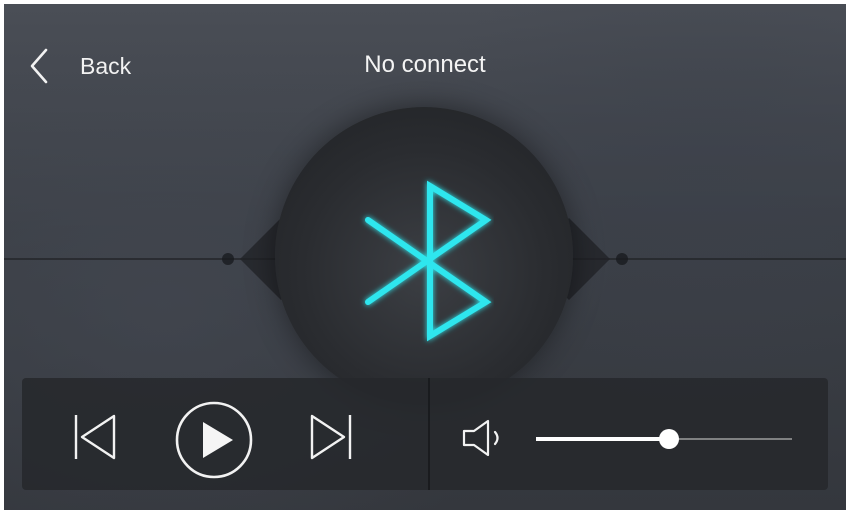  I want to click on connection-status-title: No connect, so click(425, 64).